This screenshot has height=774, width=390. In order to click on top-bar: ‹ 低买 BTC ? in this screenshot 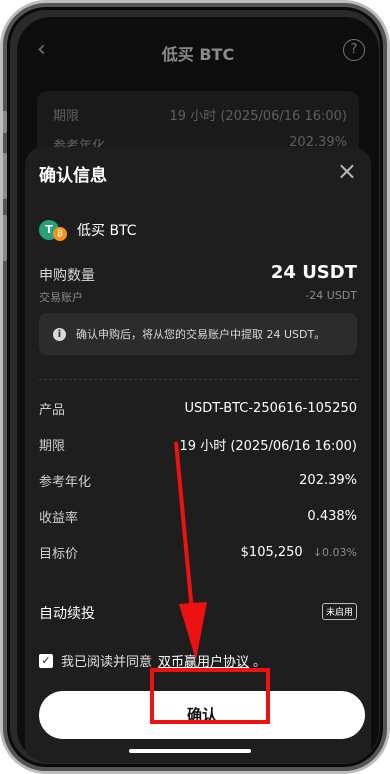, I will do `click(198, 50)`.